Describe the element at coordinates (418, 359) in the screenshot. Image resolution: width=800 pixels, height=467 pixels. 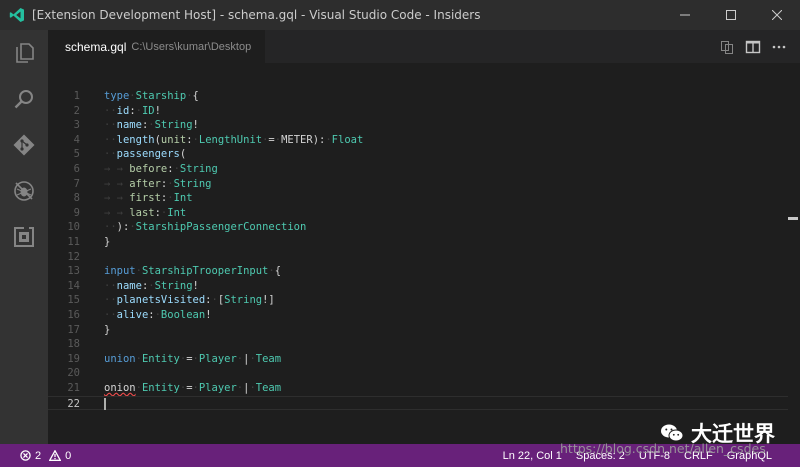
I see `code-line: 19 union·Entity·=·Player·|·Team` at that location.